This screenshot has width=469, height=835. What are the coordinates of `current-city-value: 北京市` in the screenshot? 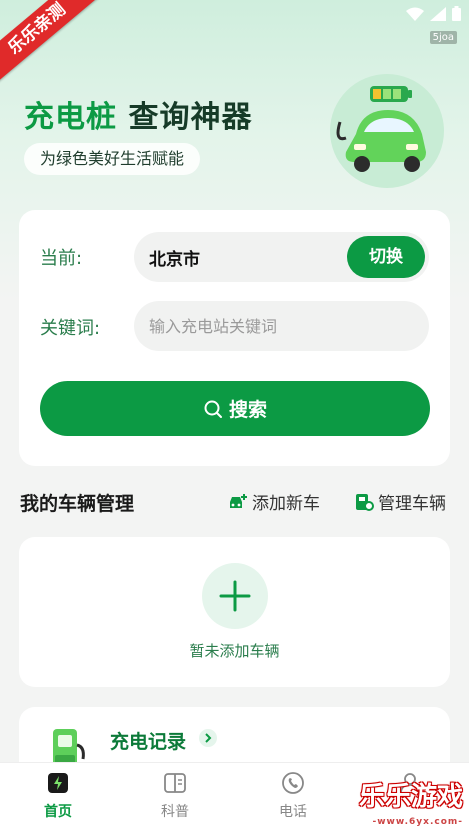 It's located at (174, 260).